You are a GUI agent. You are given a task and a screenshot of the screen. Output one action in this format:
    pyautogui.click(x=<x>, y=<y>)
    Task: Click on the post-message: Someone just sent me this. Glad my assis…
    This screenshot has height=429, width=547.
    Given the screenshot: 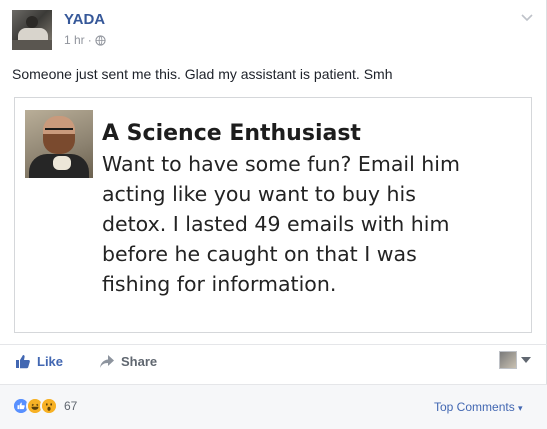 What is the action you would take?
    pyautogui.click(x=202, y=74)
    